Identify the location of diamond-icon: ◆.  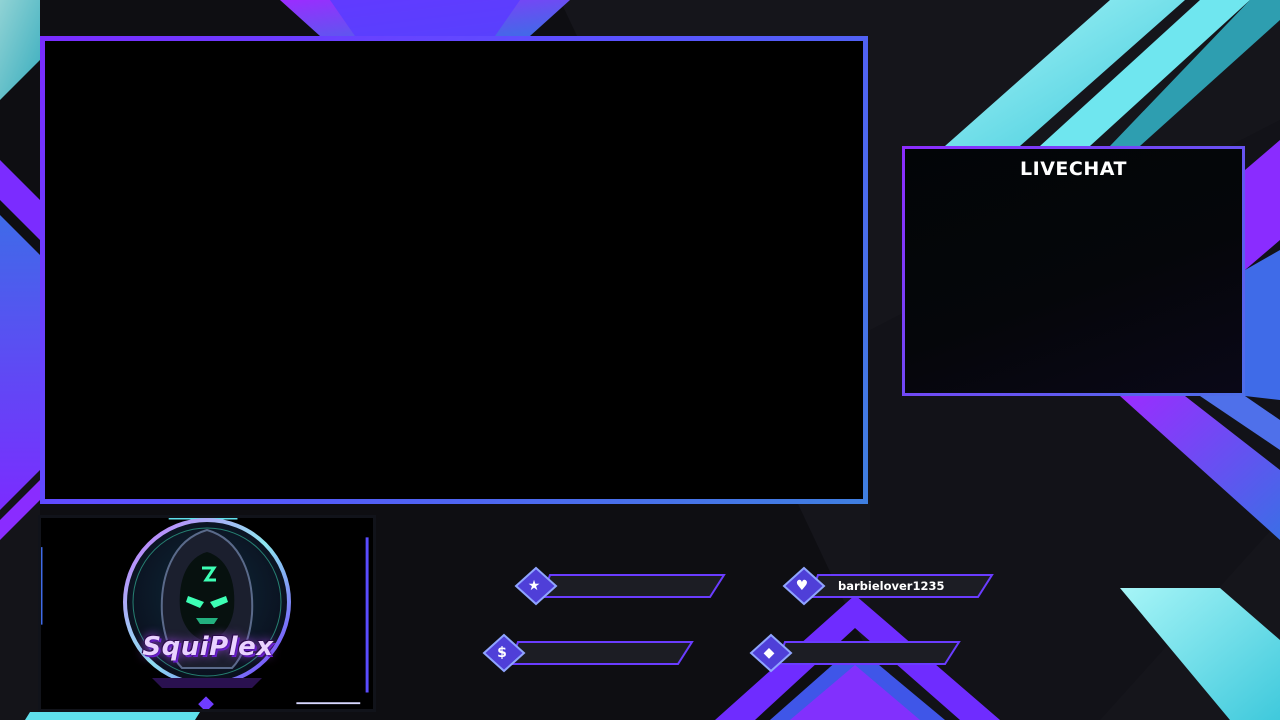
(769, 653).